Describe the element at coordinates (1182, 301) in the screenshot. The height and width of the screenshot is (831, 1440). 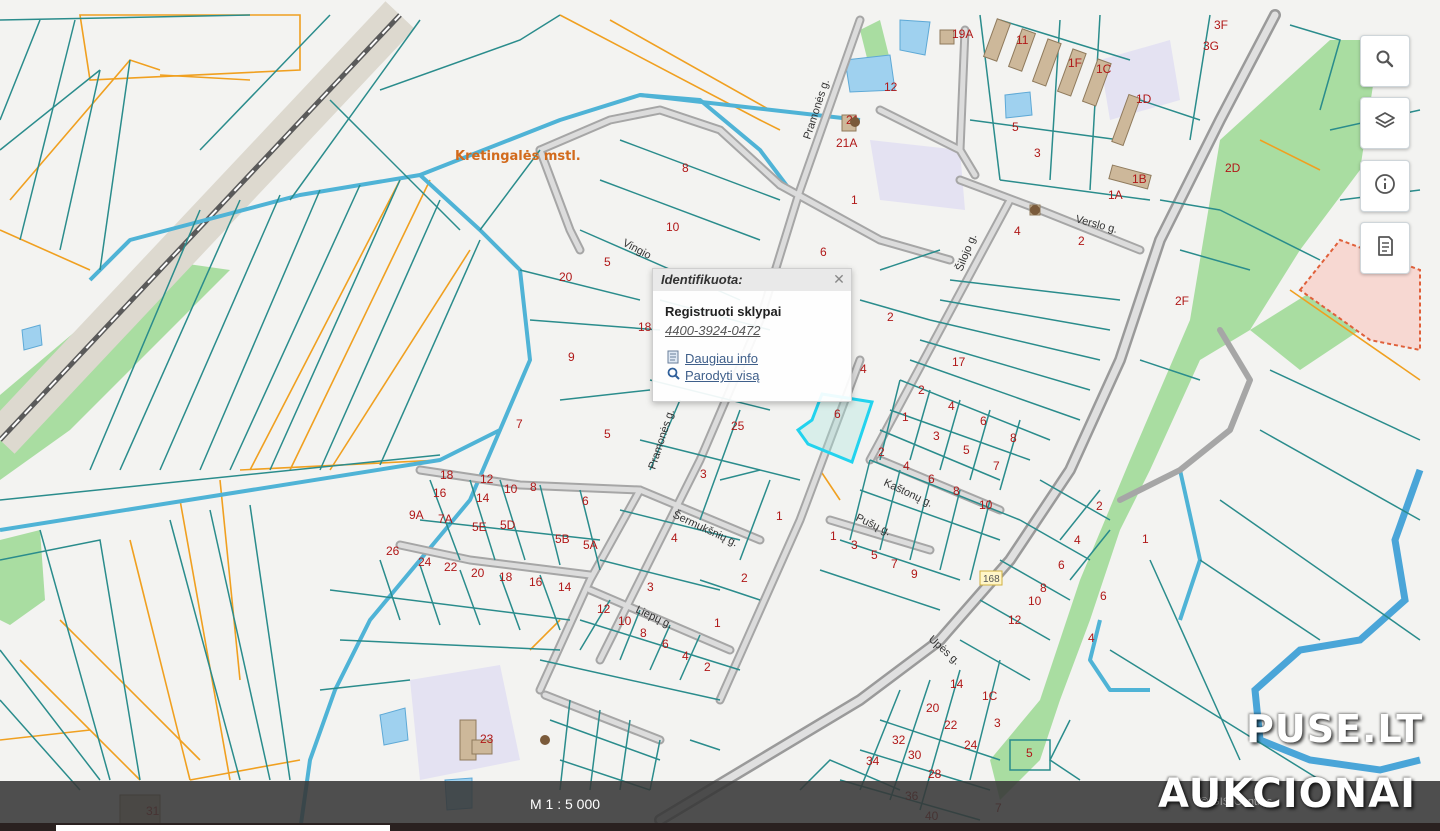
I see `plot-number: 2F` at that location.